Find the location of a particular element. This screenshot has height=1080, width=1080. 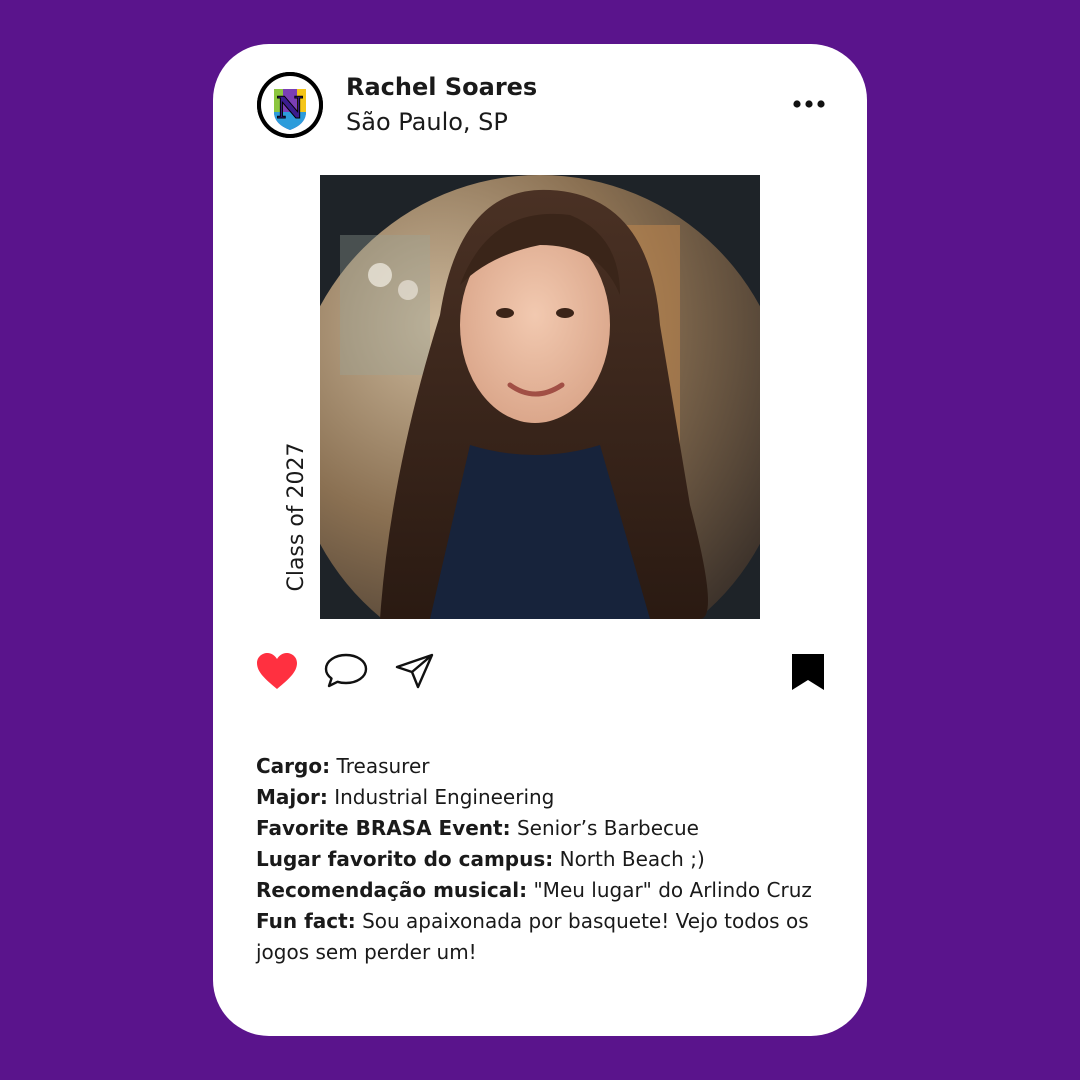

detail-label: Recomendação musical: is located at coordinates (392, 890).